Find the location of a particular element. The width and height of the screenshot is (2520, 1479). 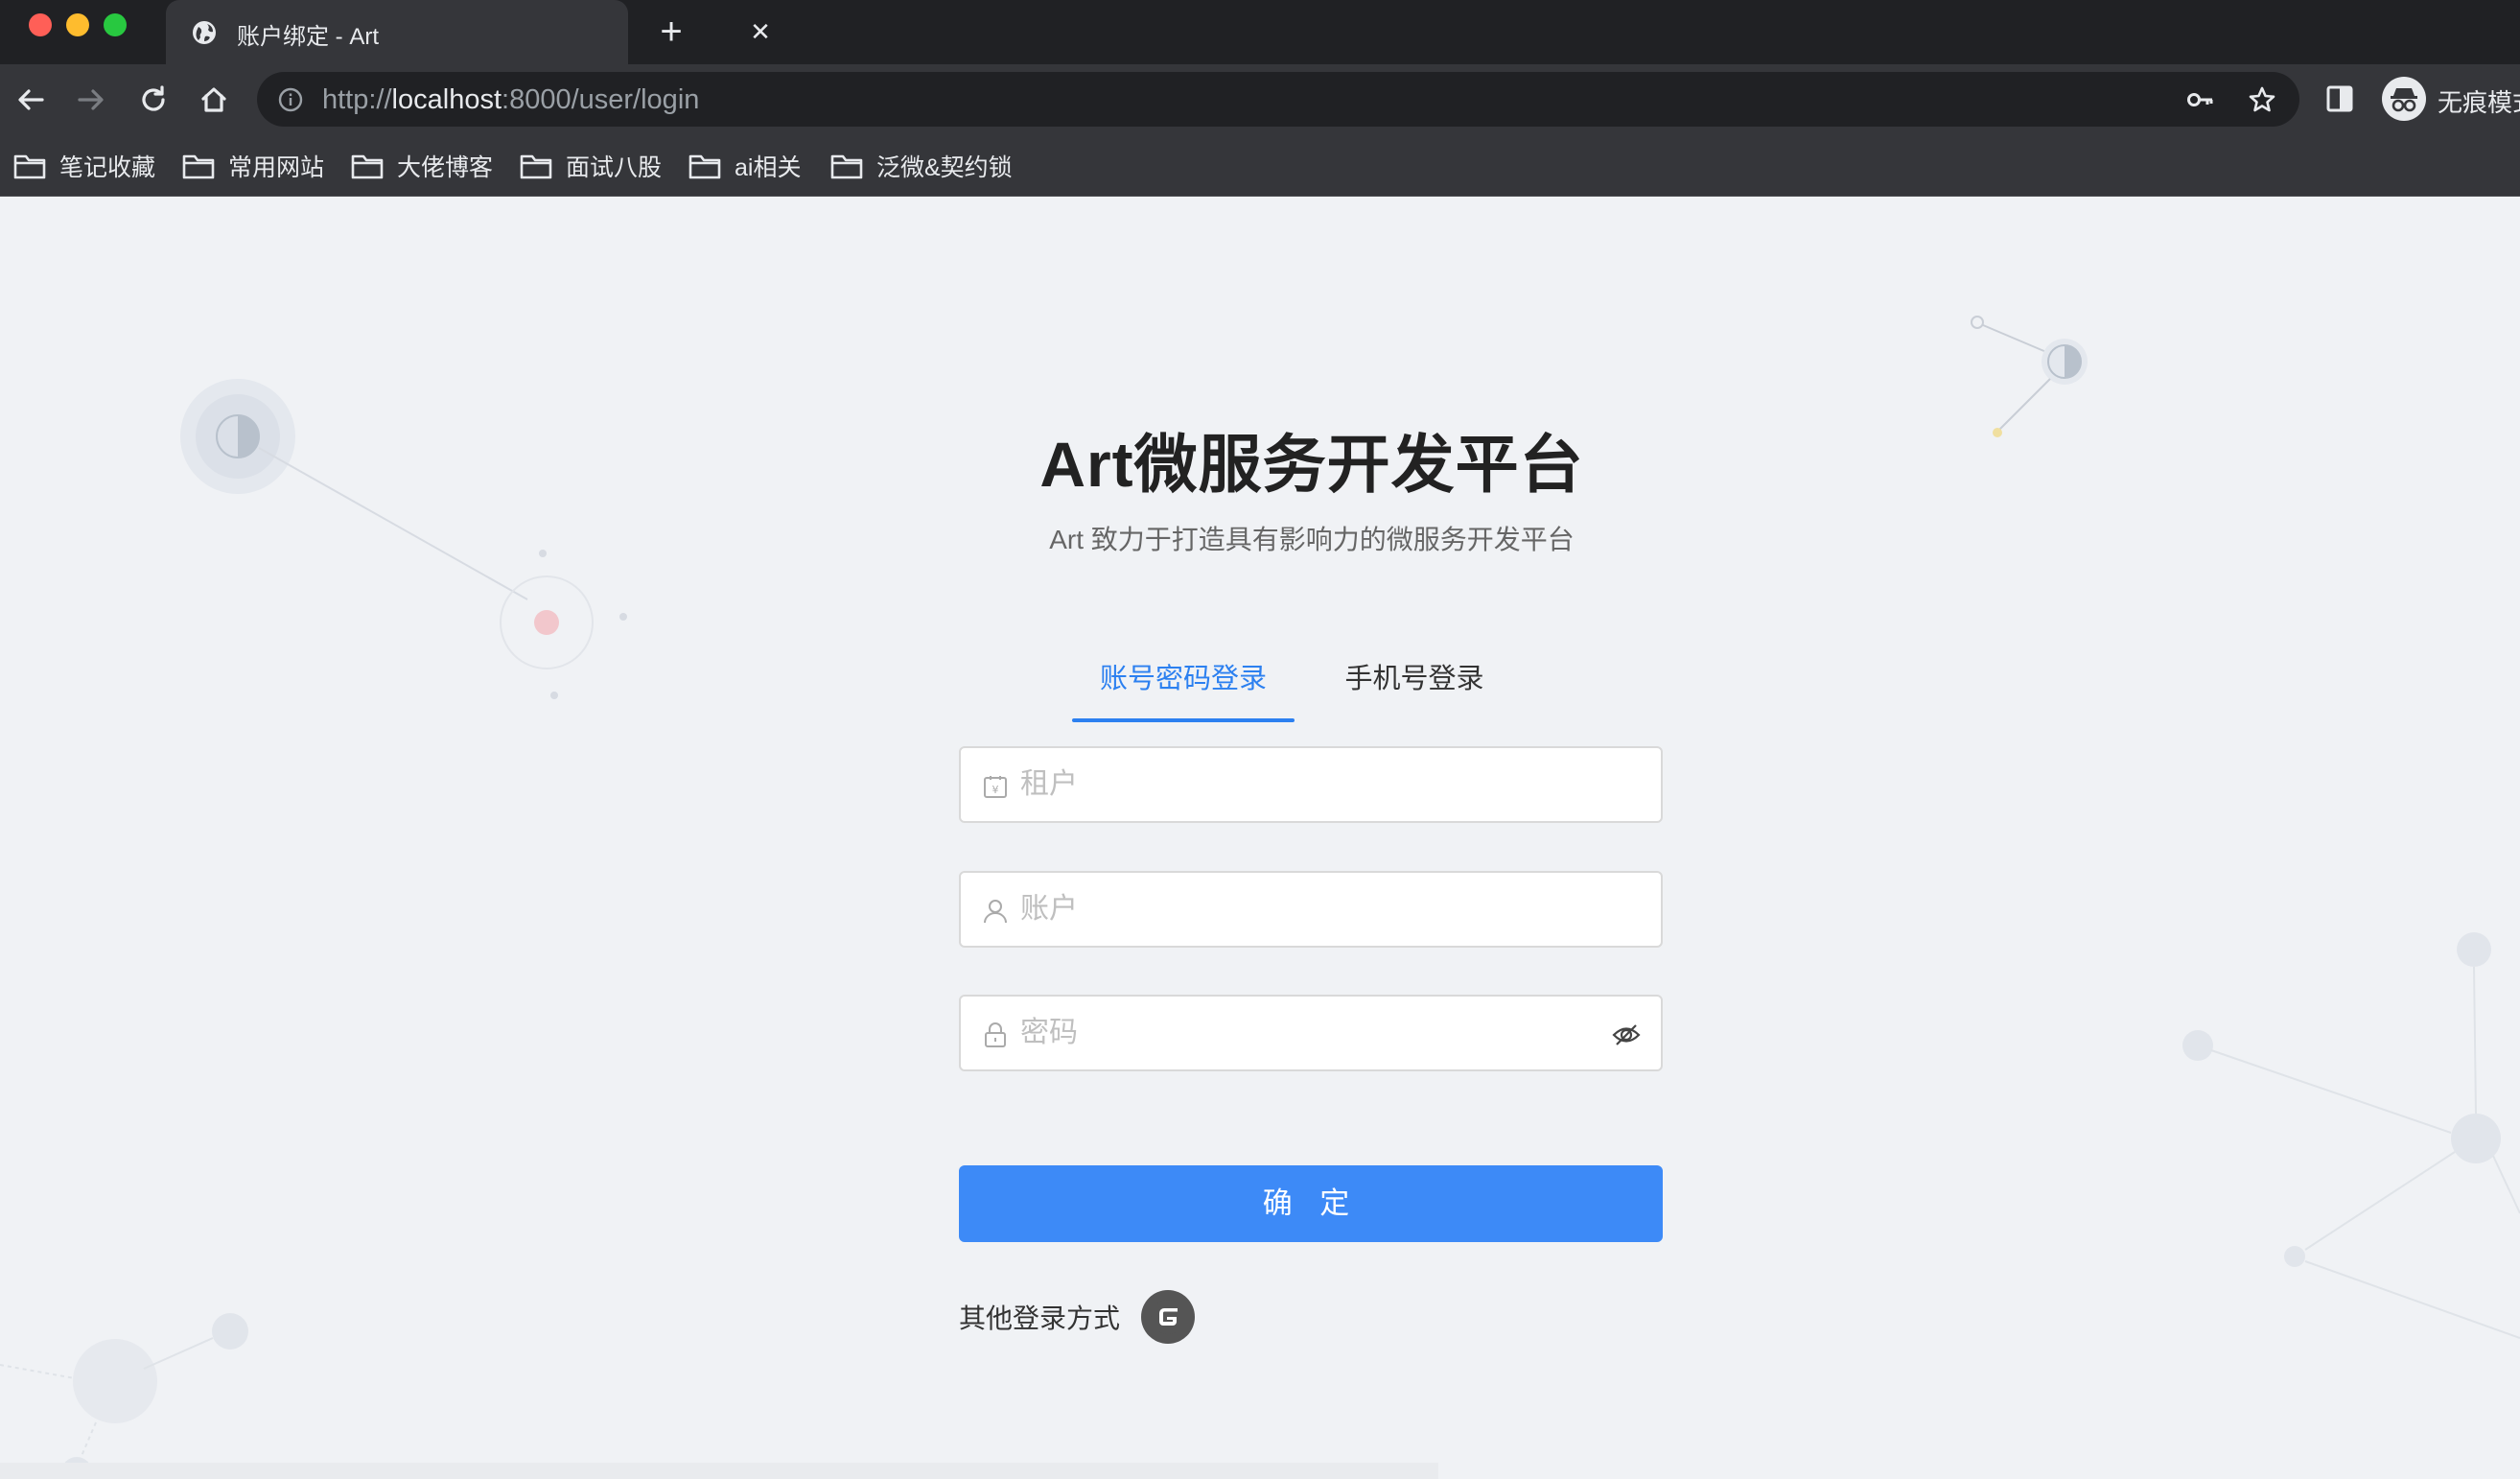

tab-phone-label: 手机号登录 is located at coordinates (1414, 679).